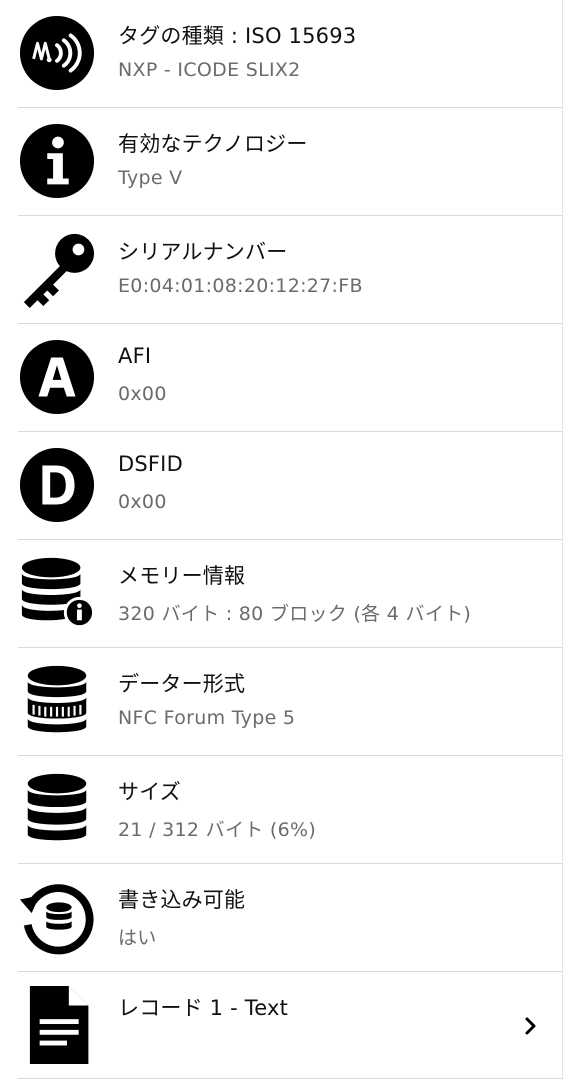 This screenshot has width=563, height=1080. What do you see at coordinates (281, 701) in the screenshot?
I see `row-data-format: データー形式 NFC Forum Type 5` at bounding box center [281, 701].